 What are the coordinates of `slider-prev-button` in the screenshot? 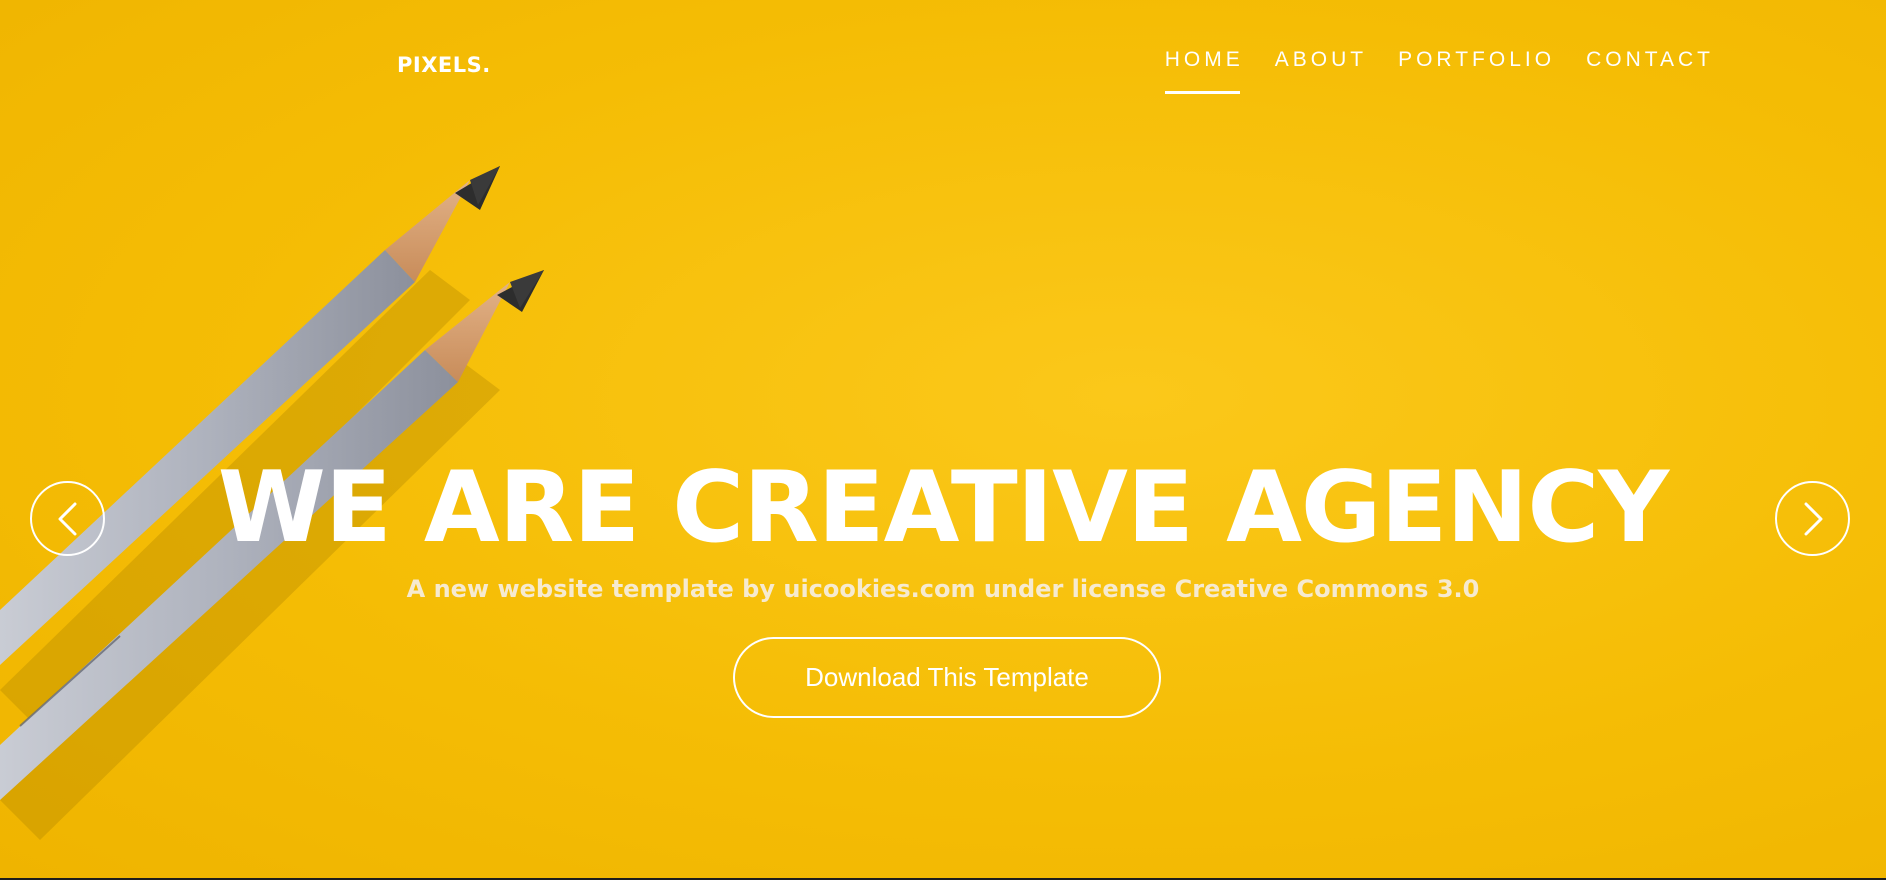 It's located at (67, 518).